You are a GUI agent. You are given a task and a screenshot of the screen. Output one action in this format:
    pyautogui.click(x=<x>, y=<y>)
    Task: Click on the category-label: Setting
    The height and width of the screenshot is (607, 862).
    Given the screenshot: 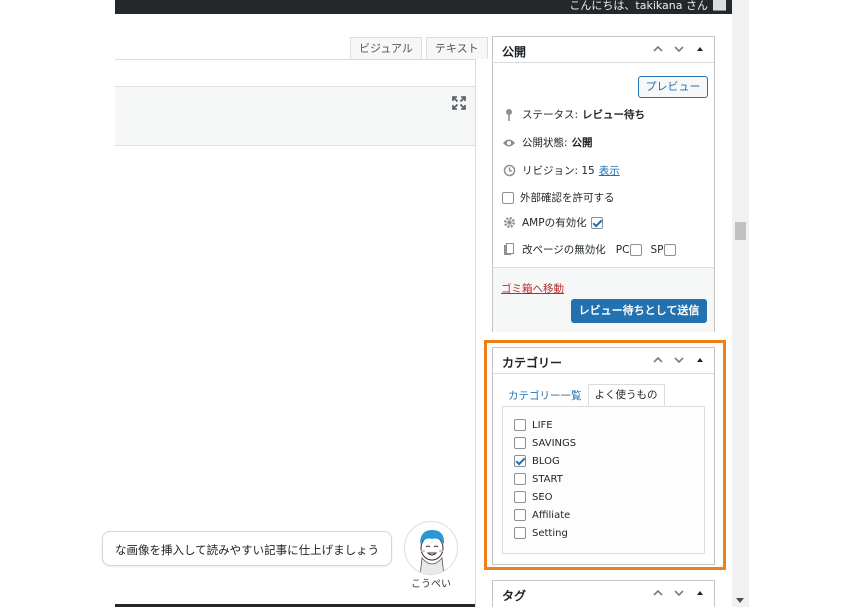 What is the action you would take?
    pyautogui.click(x=550, y=533)
    